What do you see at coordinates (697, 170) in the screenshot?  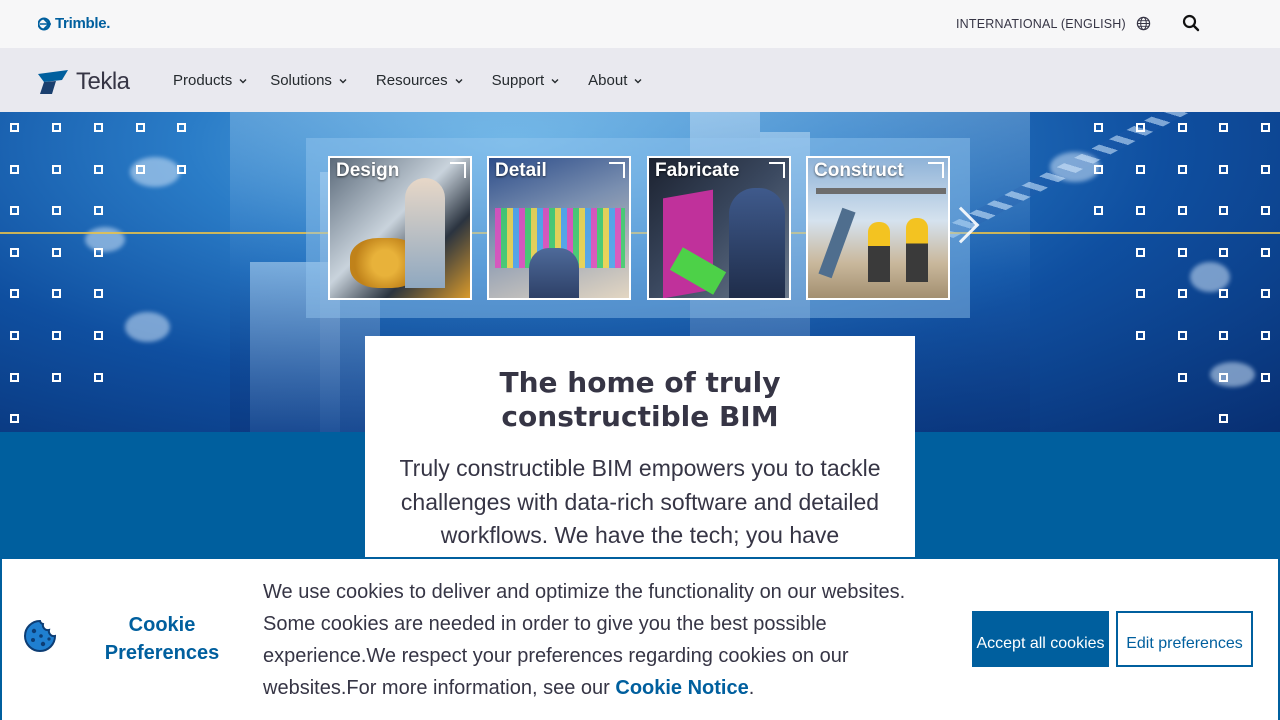 I see `tile-label: Fabricate` at bounding box center [697, 170].